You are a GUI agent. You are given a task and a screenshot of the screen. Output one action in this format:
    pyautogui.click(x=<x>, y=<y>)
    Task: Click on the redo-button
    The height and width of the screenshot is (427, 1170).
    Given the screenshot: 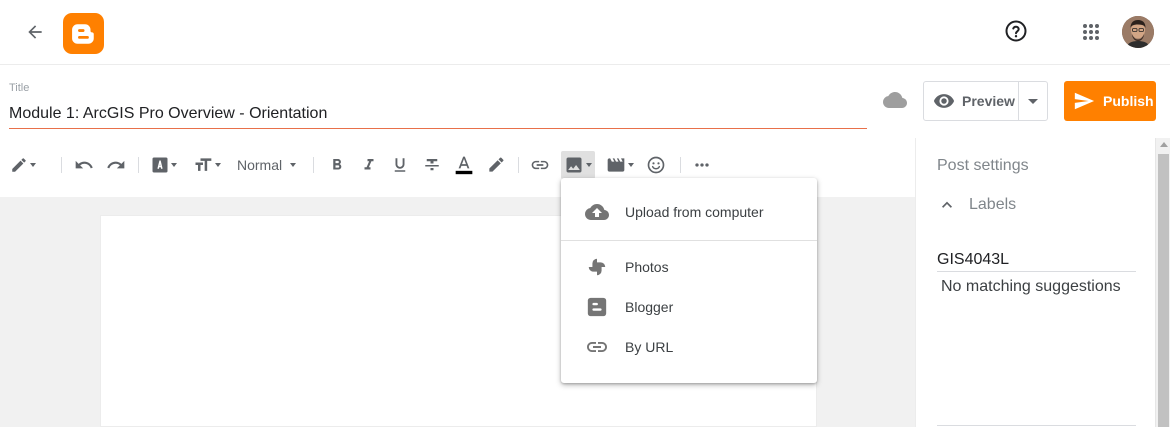 What is the action you would take?
    pyautogui.click(x=116, y=165)
    